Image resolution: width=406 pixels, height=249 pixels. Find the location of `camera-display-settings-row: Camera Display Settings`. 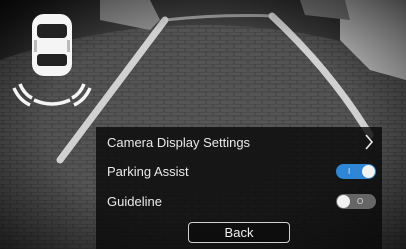

camera-display-settings-row: Camera Display Settings is located at coordinates (241, 142).